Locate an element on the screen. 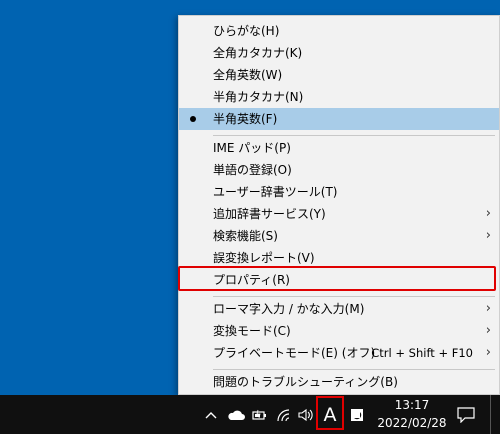  menu-item-additional-dictionary-service: 追加辞書サービス(Y) › is located at coordinates (339, 214).